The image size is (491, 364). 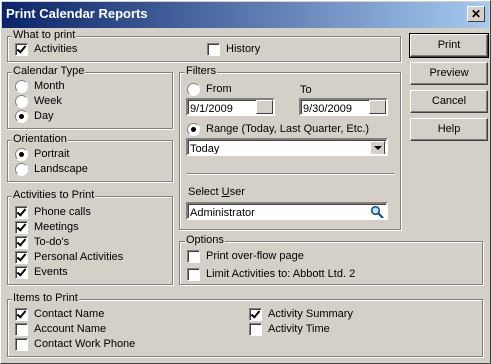 What do you see at coordinates (40, 139) in the screenshot?
I see `orientation-legend: Orientation` at bounding box center [40, 139].